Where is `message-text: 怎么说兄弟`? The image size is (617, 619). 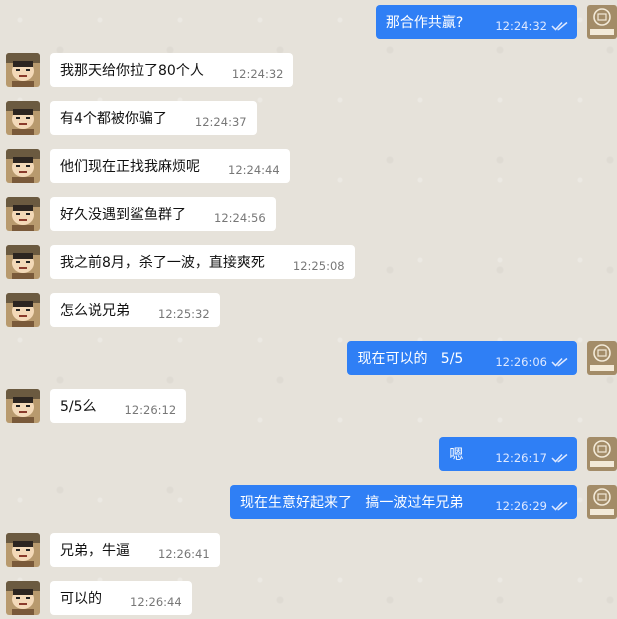
message-text: 怎么说兄弟 is located at coordinates (95, 311).